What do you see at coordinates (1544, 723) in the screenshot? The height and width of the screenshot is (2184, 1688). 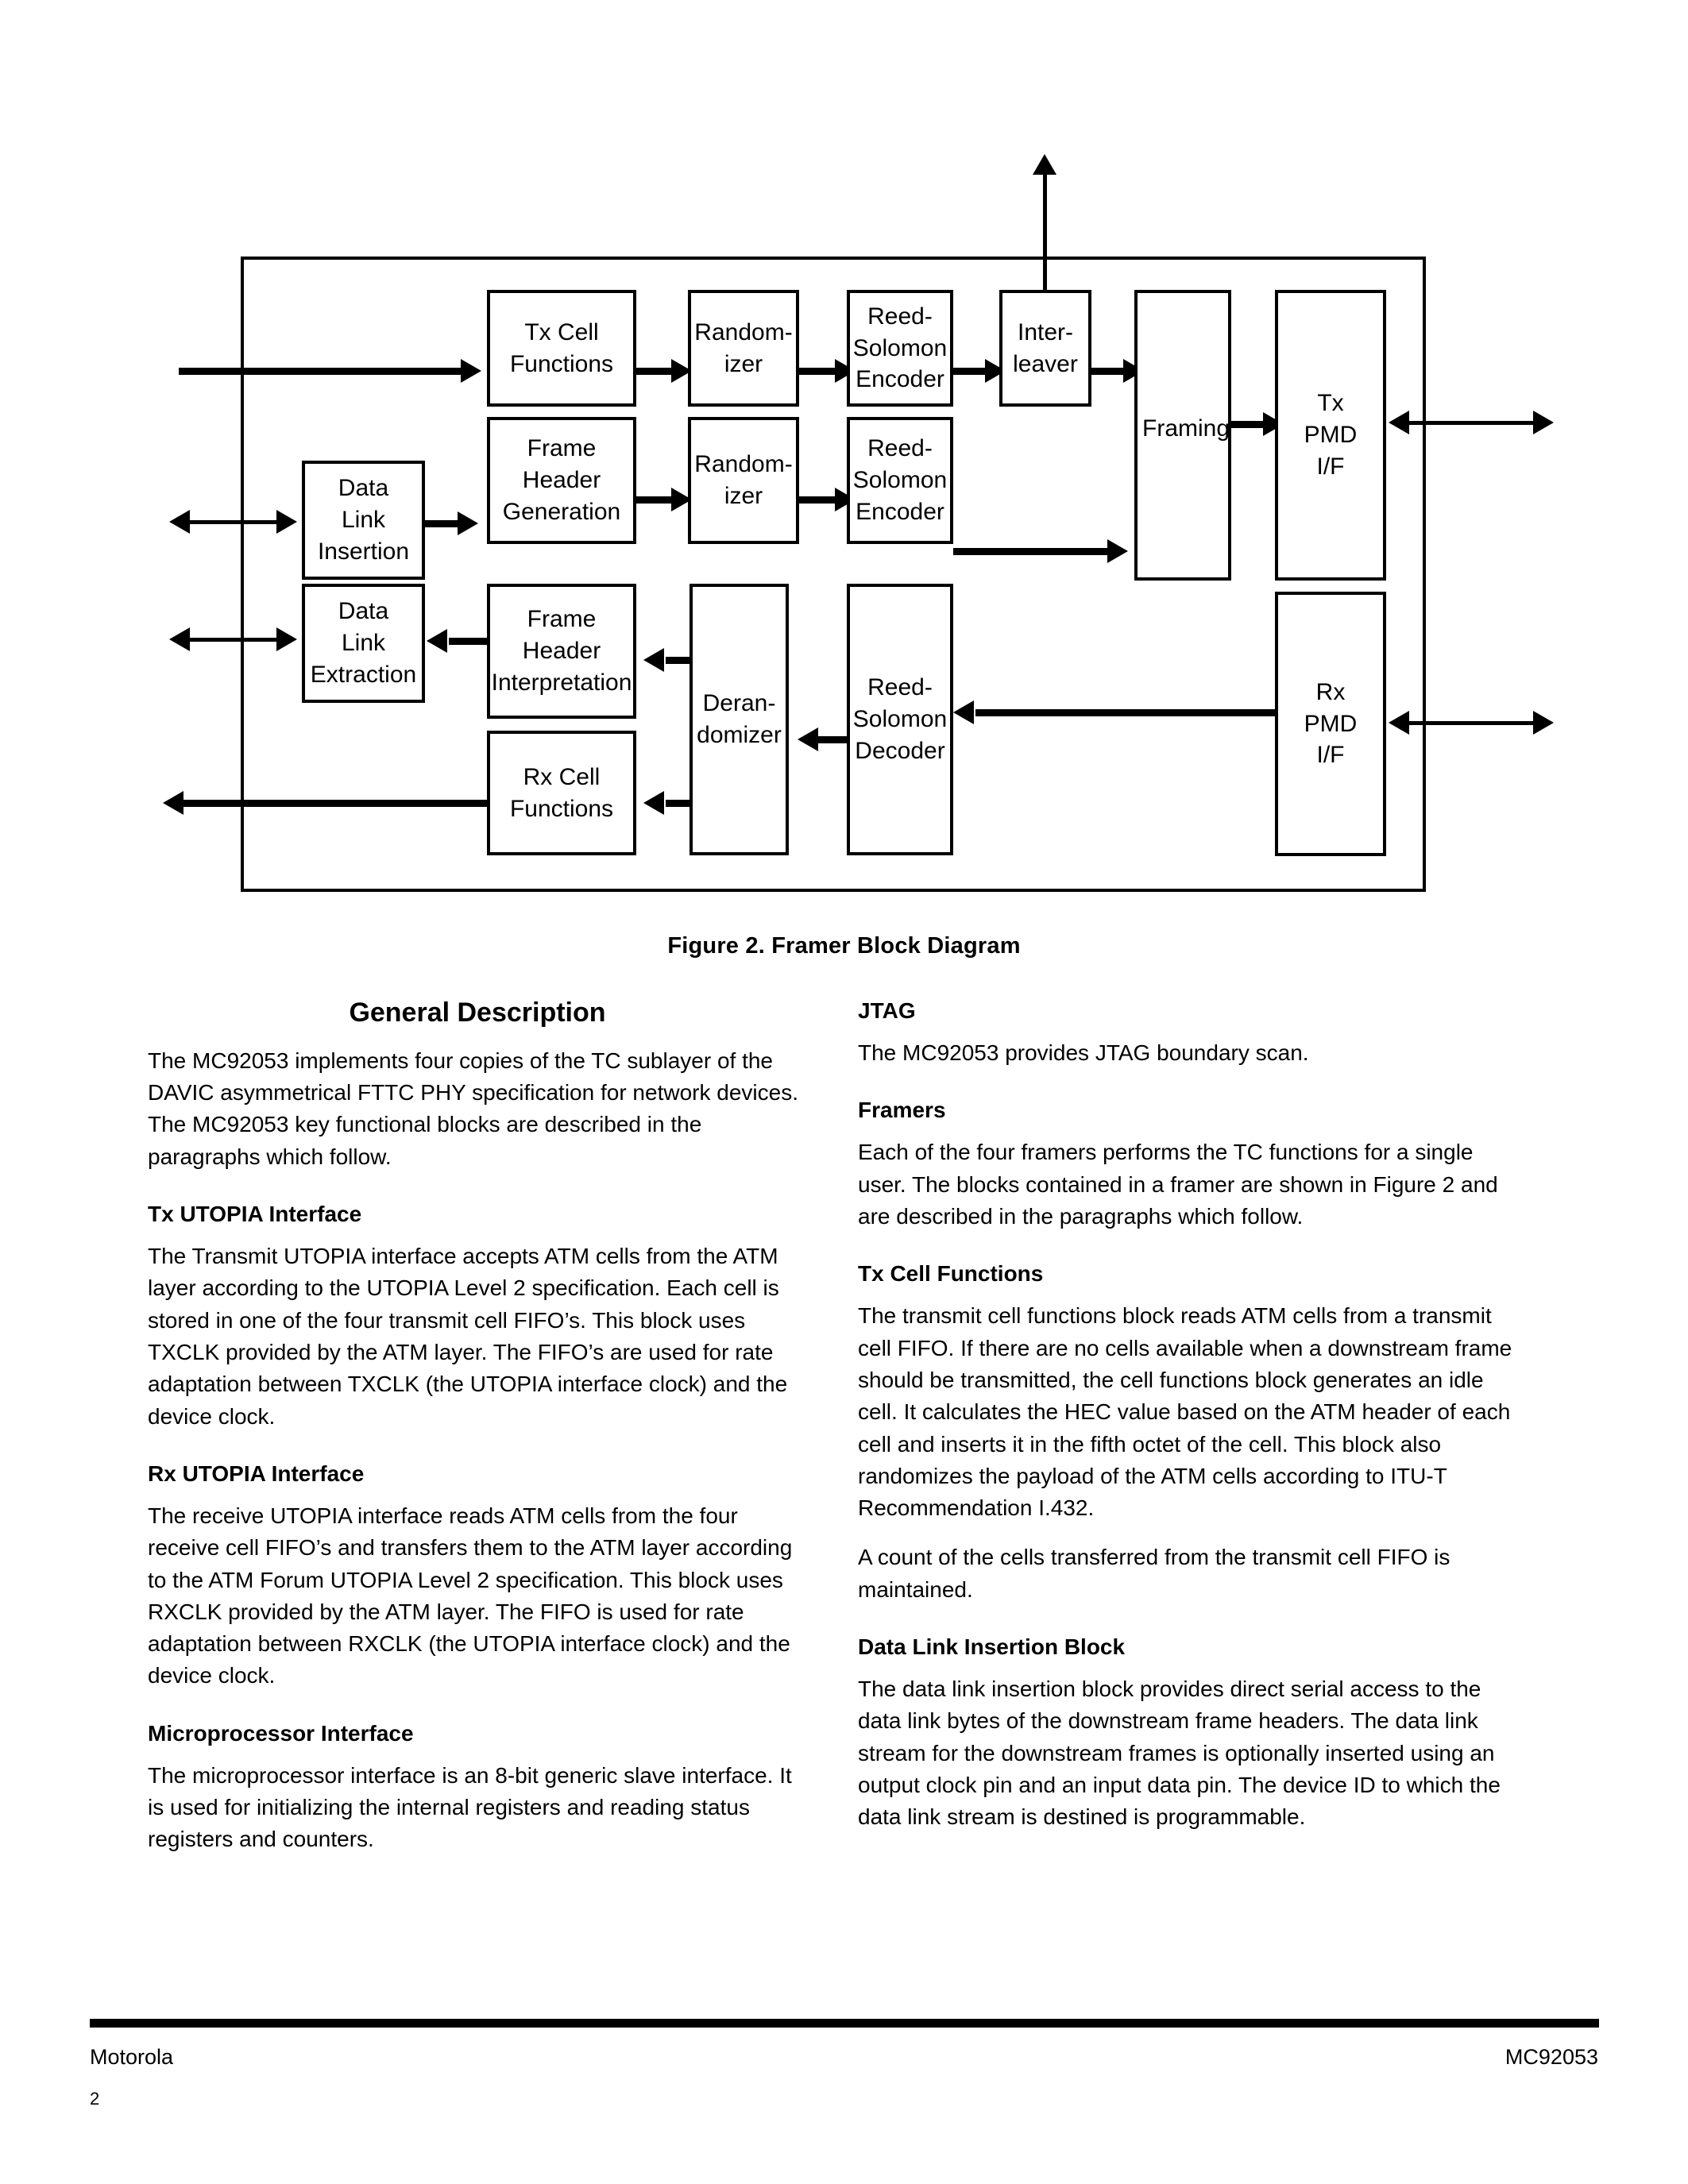 I see `rx-pmd-external-right-arrowhead` at bounding box center [1544, 723].